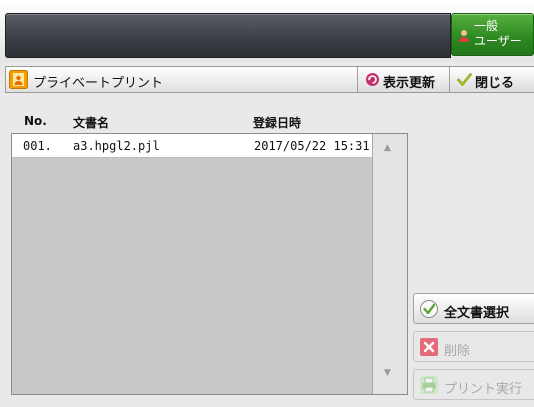 Image resolution: width=534 pixels, height=407 pixels. I want to click on delete-label: 削除, so click(457, 351).